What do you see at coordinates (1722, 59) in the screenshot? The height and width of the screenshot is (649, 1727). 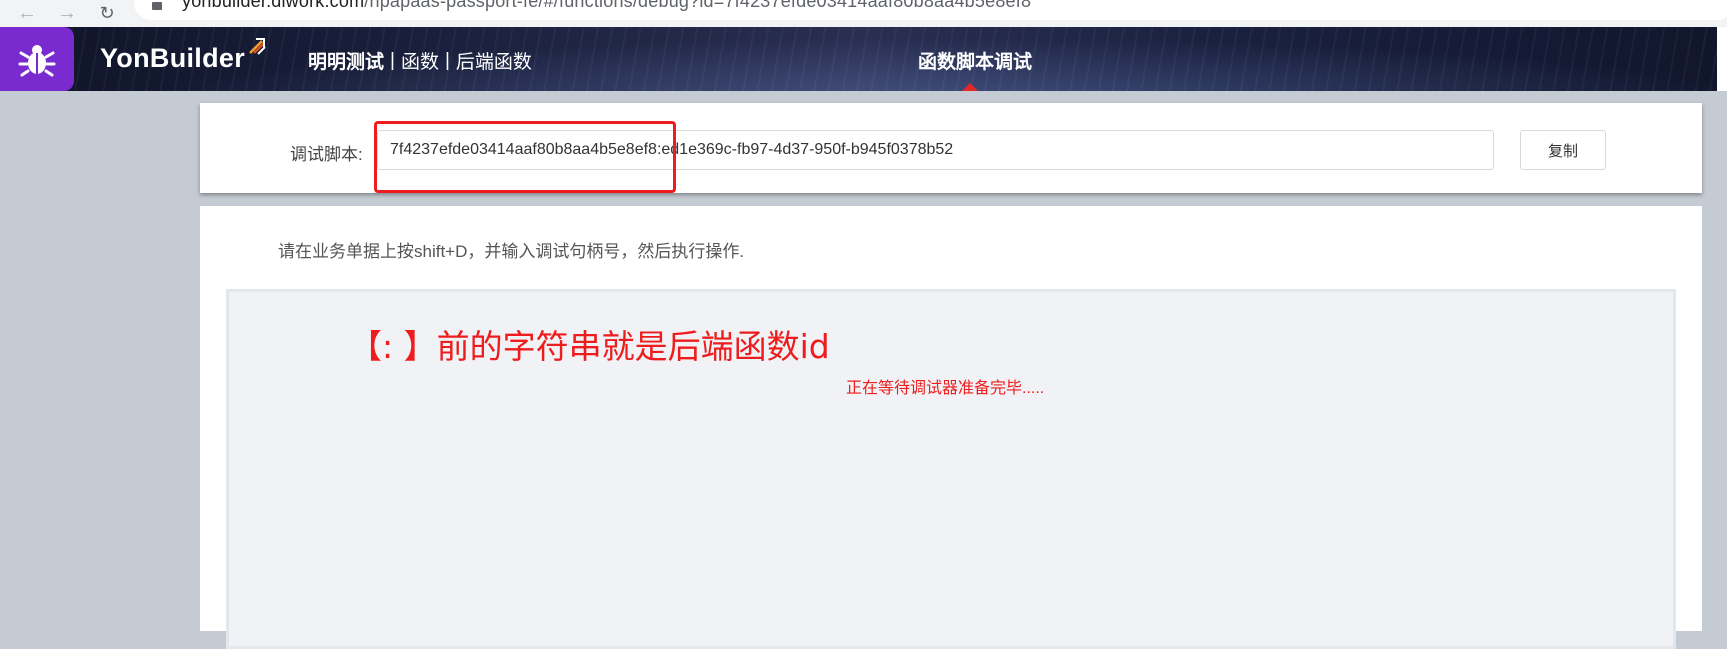 I see `scrollbar` at bounding box center [1722, 59].